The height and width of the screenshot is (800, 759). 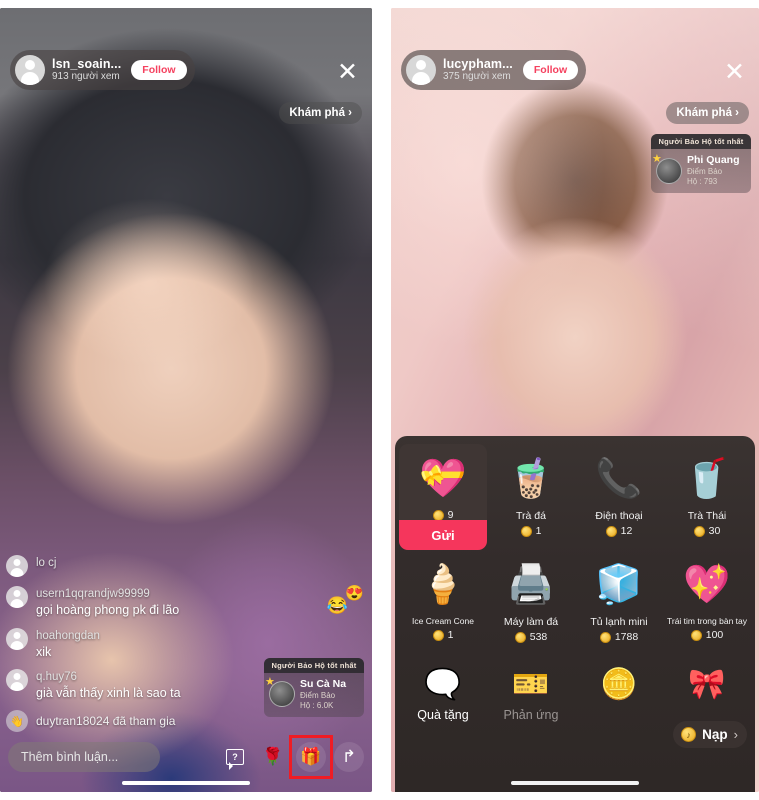 What do you see at coordinates (619, 697) in the screenshot?
I see `coins-pile-item: 🪙` at bounding box center [619, 697].